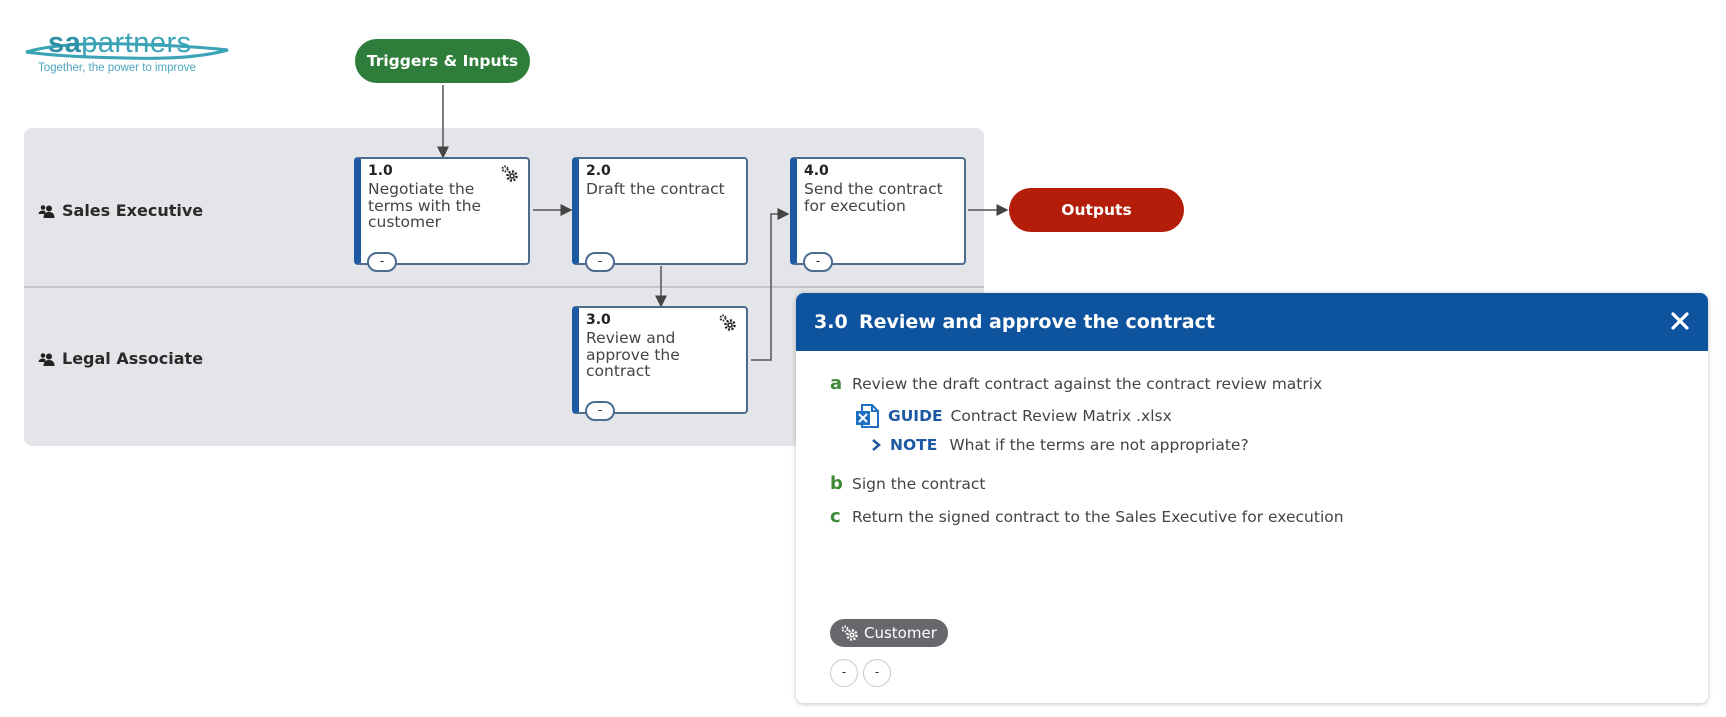  I want to click on item-letter: b, so click(836, 483).